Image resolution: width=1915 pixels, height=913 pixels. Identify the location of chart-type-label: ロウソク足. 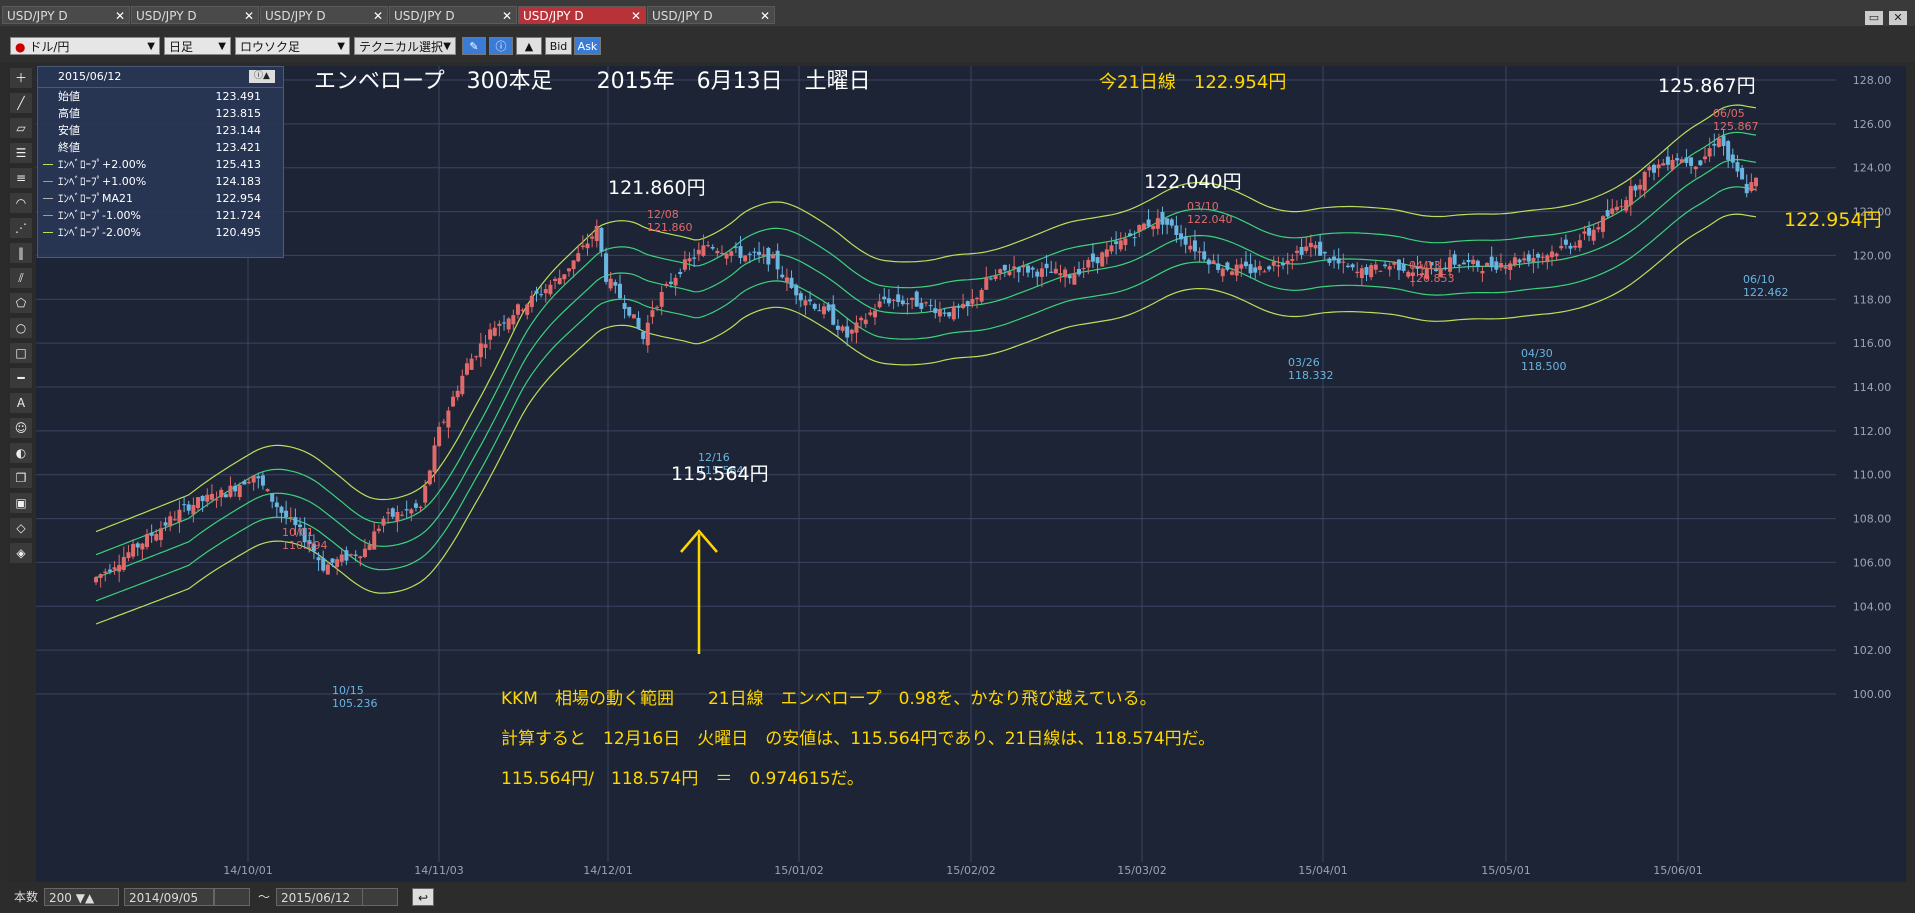
(270, 47).